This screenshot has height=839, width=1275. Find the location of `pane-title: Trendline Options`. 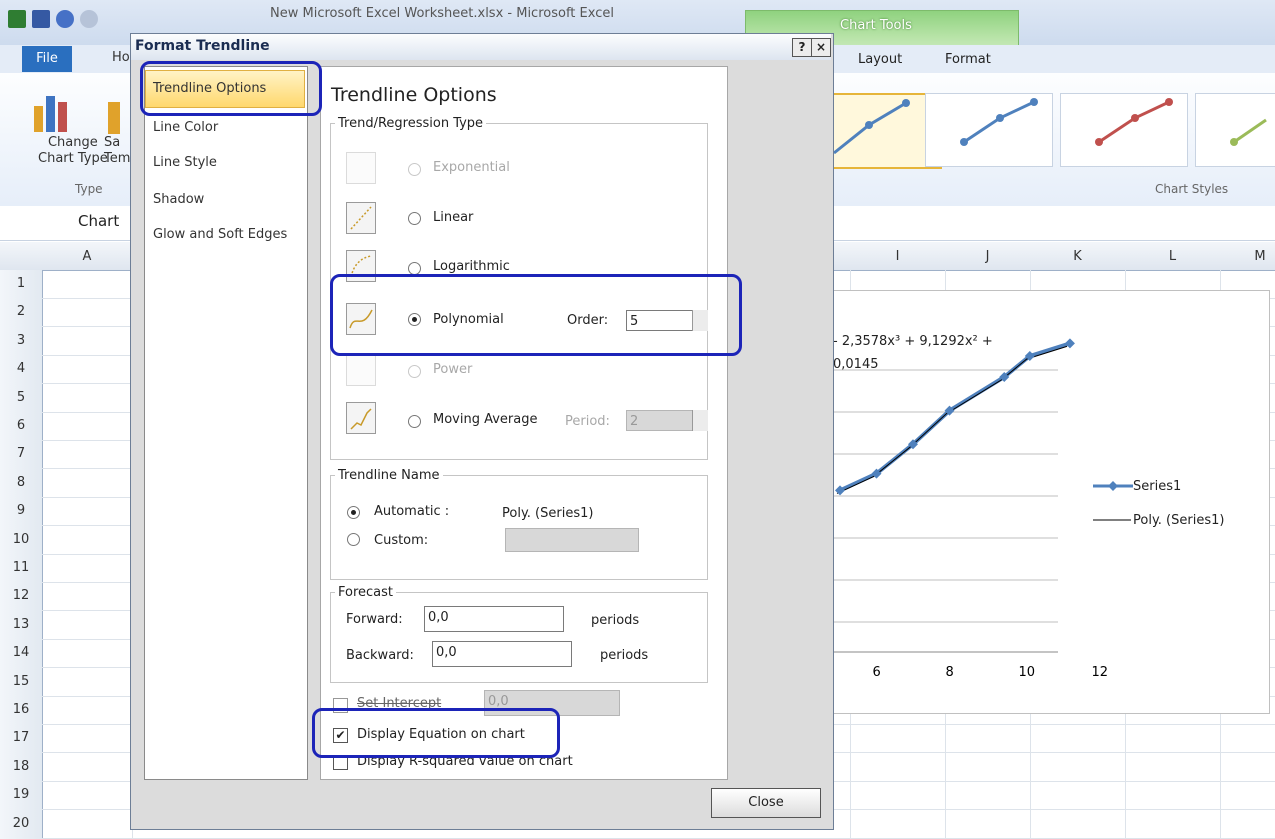

pane-title: Trendline Options is located at coordinates (414, 95).